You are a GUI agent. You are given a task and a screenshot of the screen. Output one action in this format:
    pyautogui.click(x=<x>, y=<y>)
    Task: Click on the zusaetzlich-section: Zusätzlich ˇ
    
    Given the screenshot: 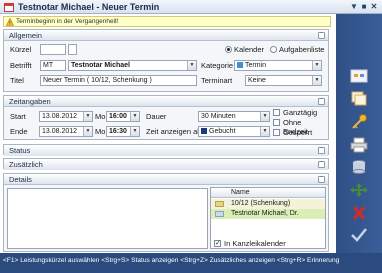 What is the action you would take?
    pyautogui.click(x=166, y=164)
    